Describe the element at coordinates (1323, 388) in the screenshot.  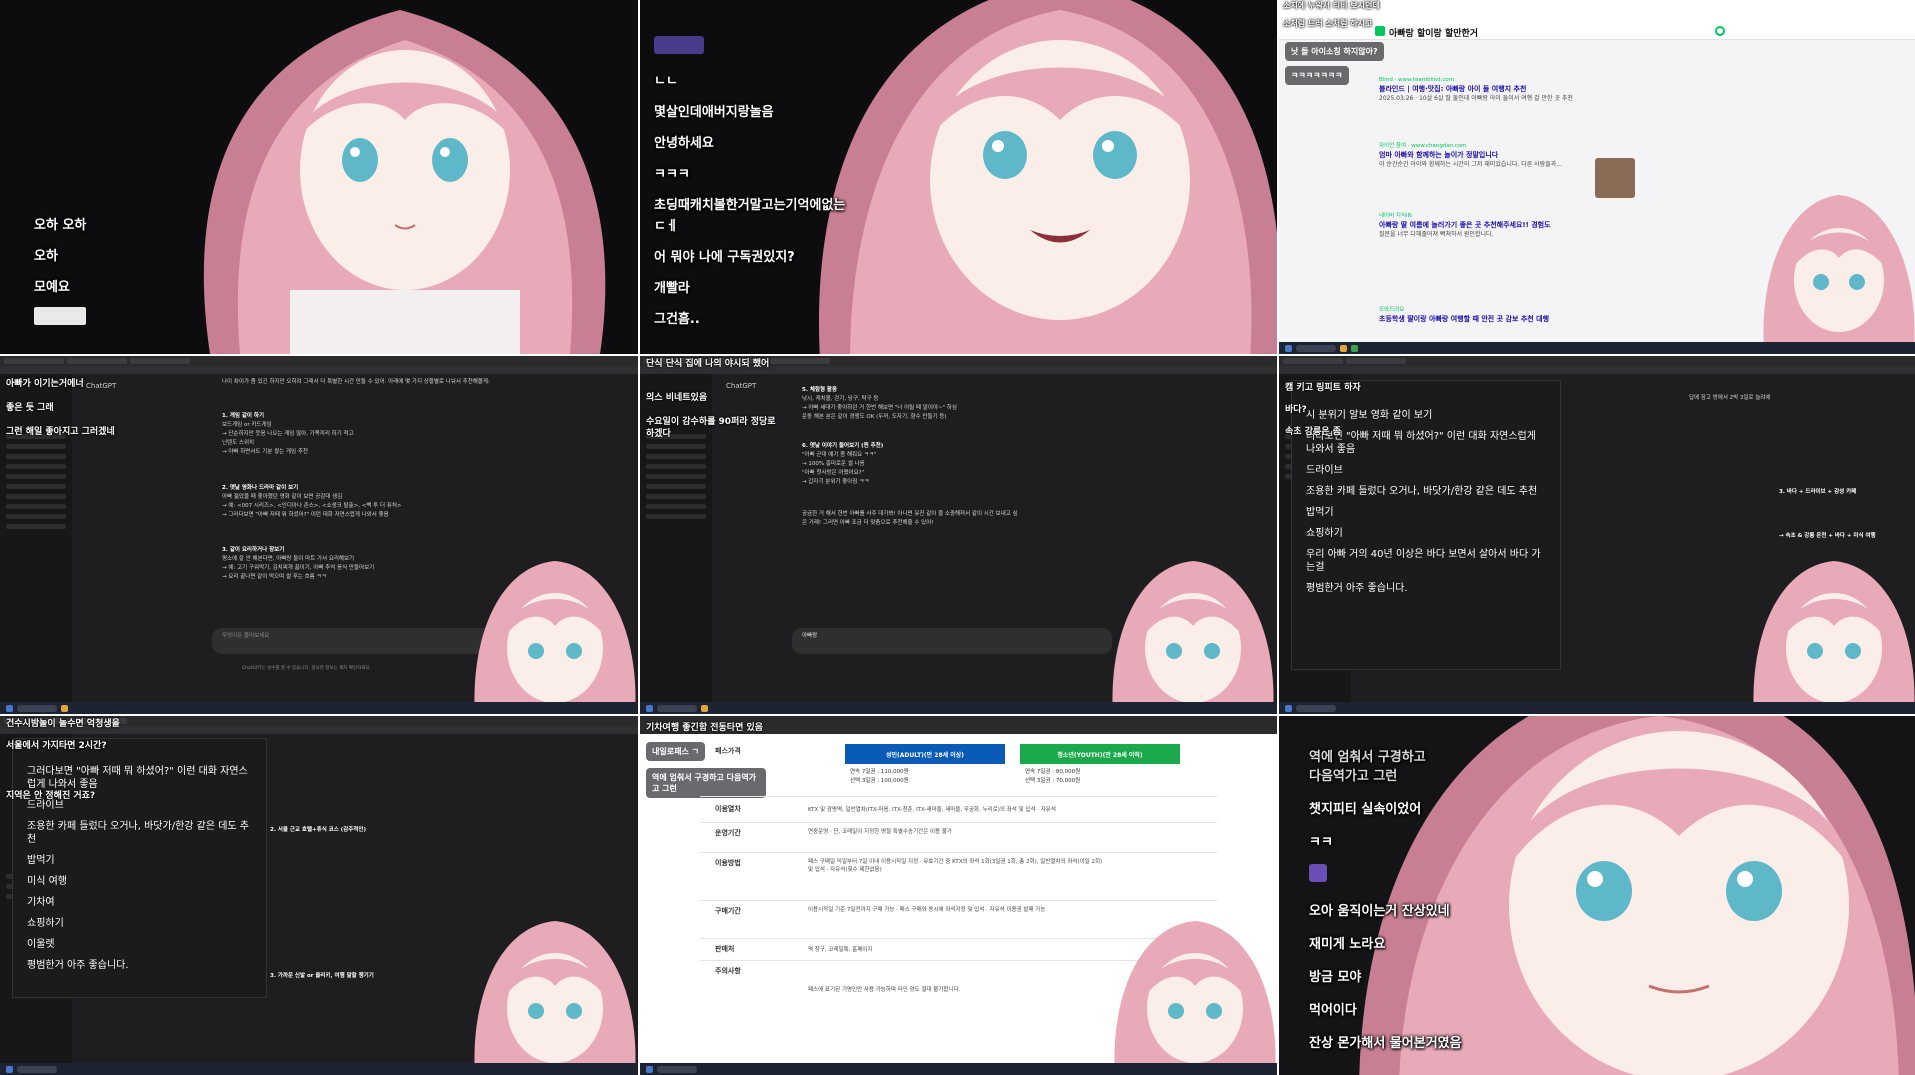
I see `chat-overlay-text: 캠 키고 링피트 하자` at that location.